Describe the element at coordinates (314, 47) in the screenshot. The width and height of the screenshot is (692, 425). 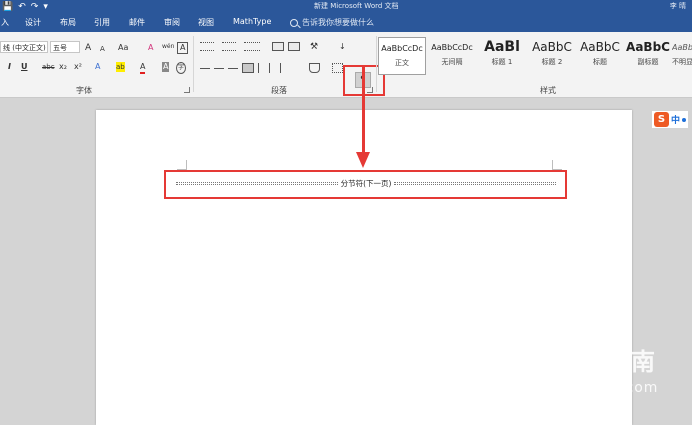
I see `chinese-layout-icon: ⚒` at that location.